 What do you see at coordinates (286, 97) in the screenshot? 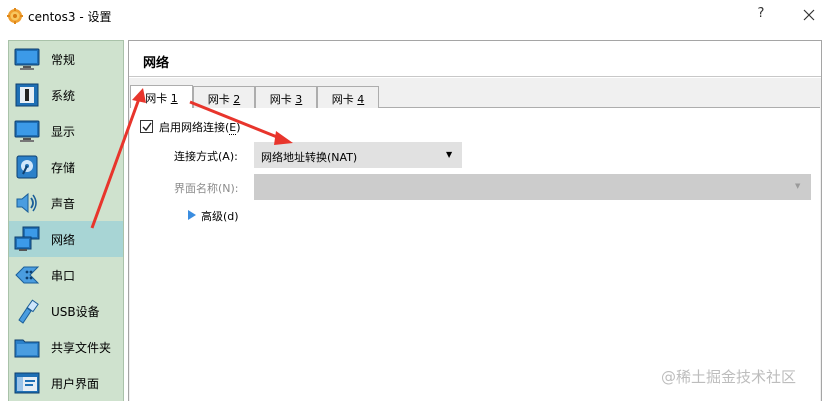
I see `tab-adapter-3: 网卡 3` at bounding box center [286, 97].